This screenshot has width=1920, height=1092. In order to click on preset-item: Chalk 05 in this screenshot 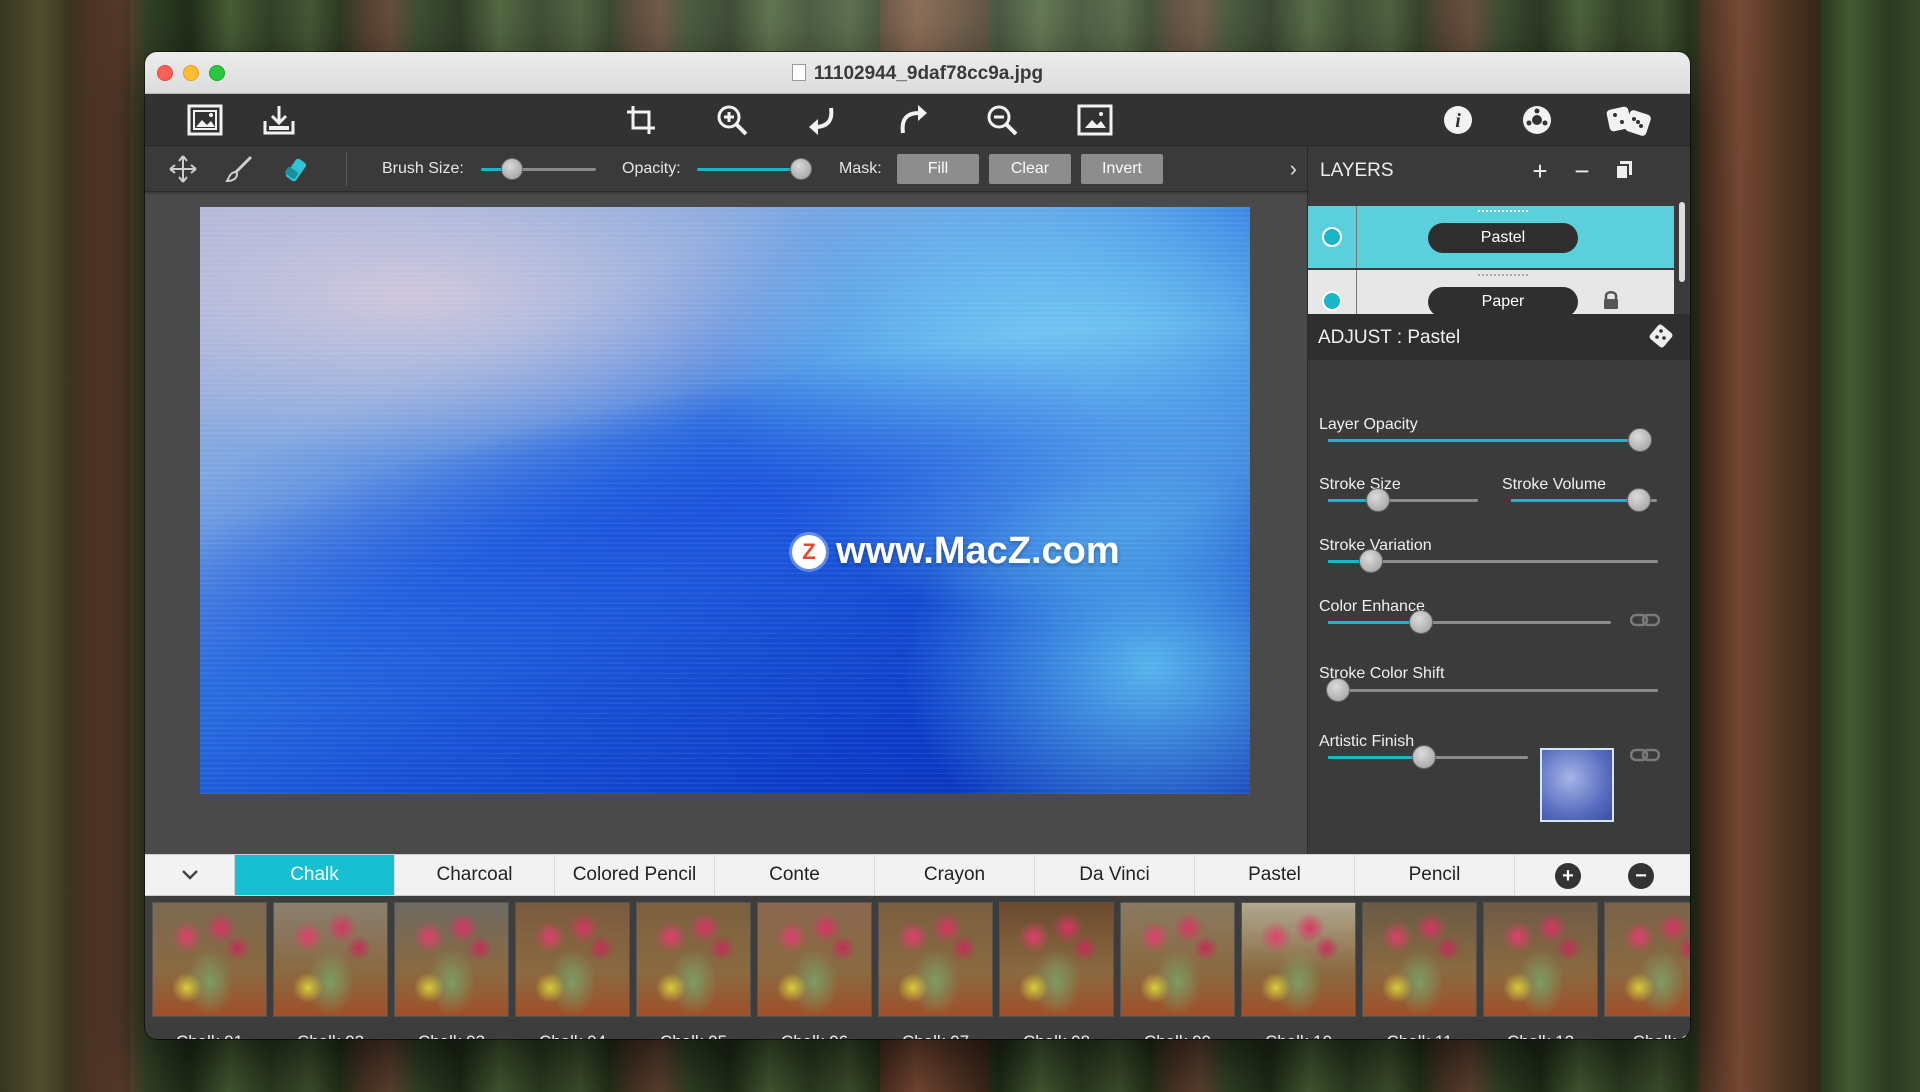, I will do `click(693, 970)`.